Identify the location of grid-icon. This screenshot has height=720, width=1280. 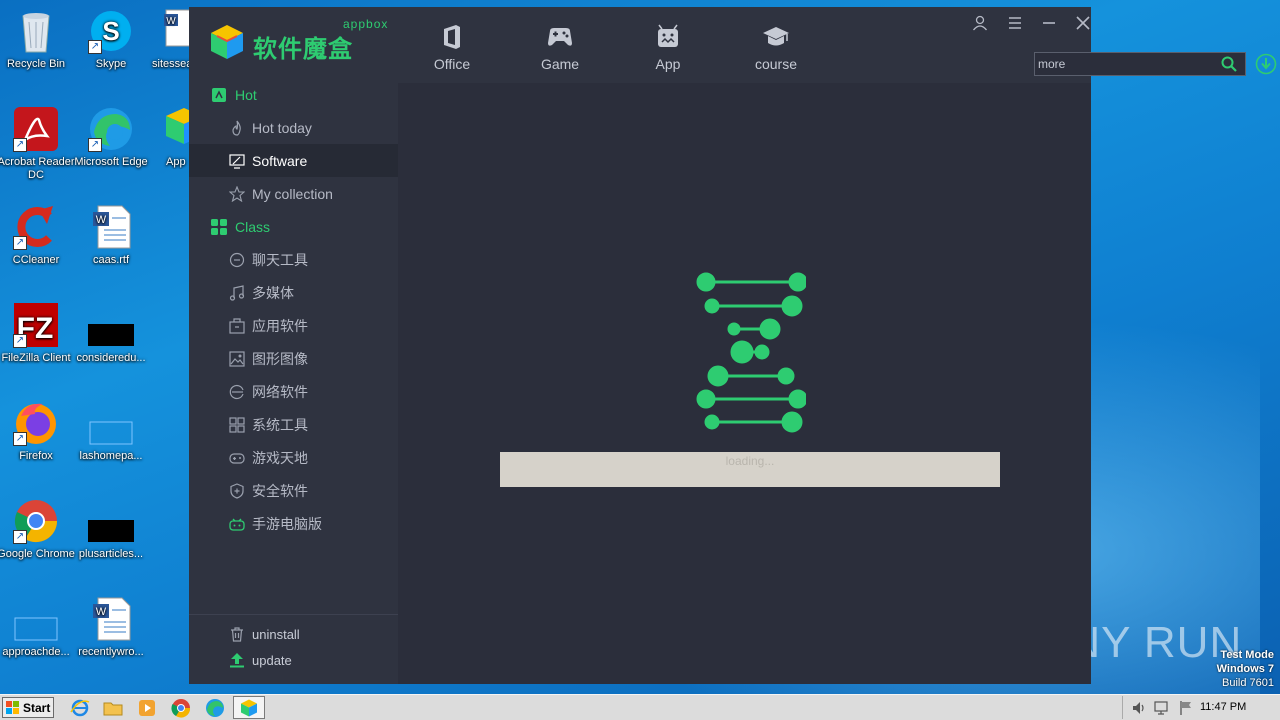
(219, 227).